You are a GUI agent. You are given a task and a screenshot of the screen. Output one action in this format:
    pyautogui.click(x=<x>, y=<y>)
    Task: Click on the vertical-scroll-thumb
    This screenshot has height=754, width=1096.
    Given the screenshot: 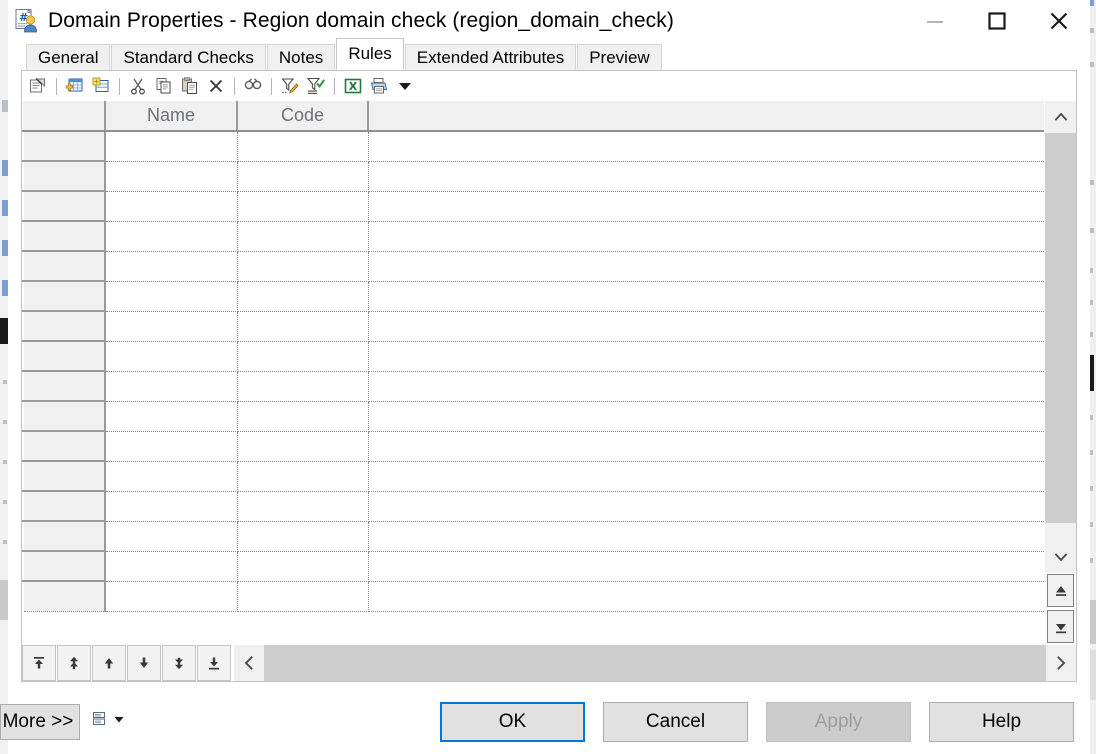 What is the action you would take?
    pyautogui.click(x=1060, y=328)
    